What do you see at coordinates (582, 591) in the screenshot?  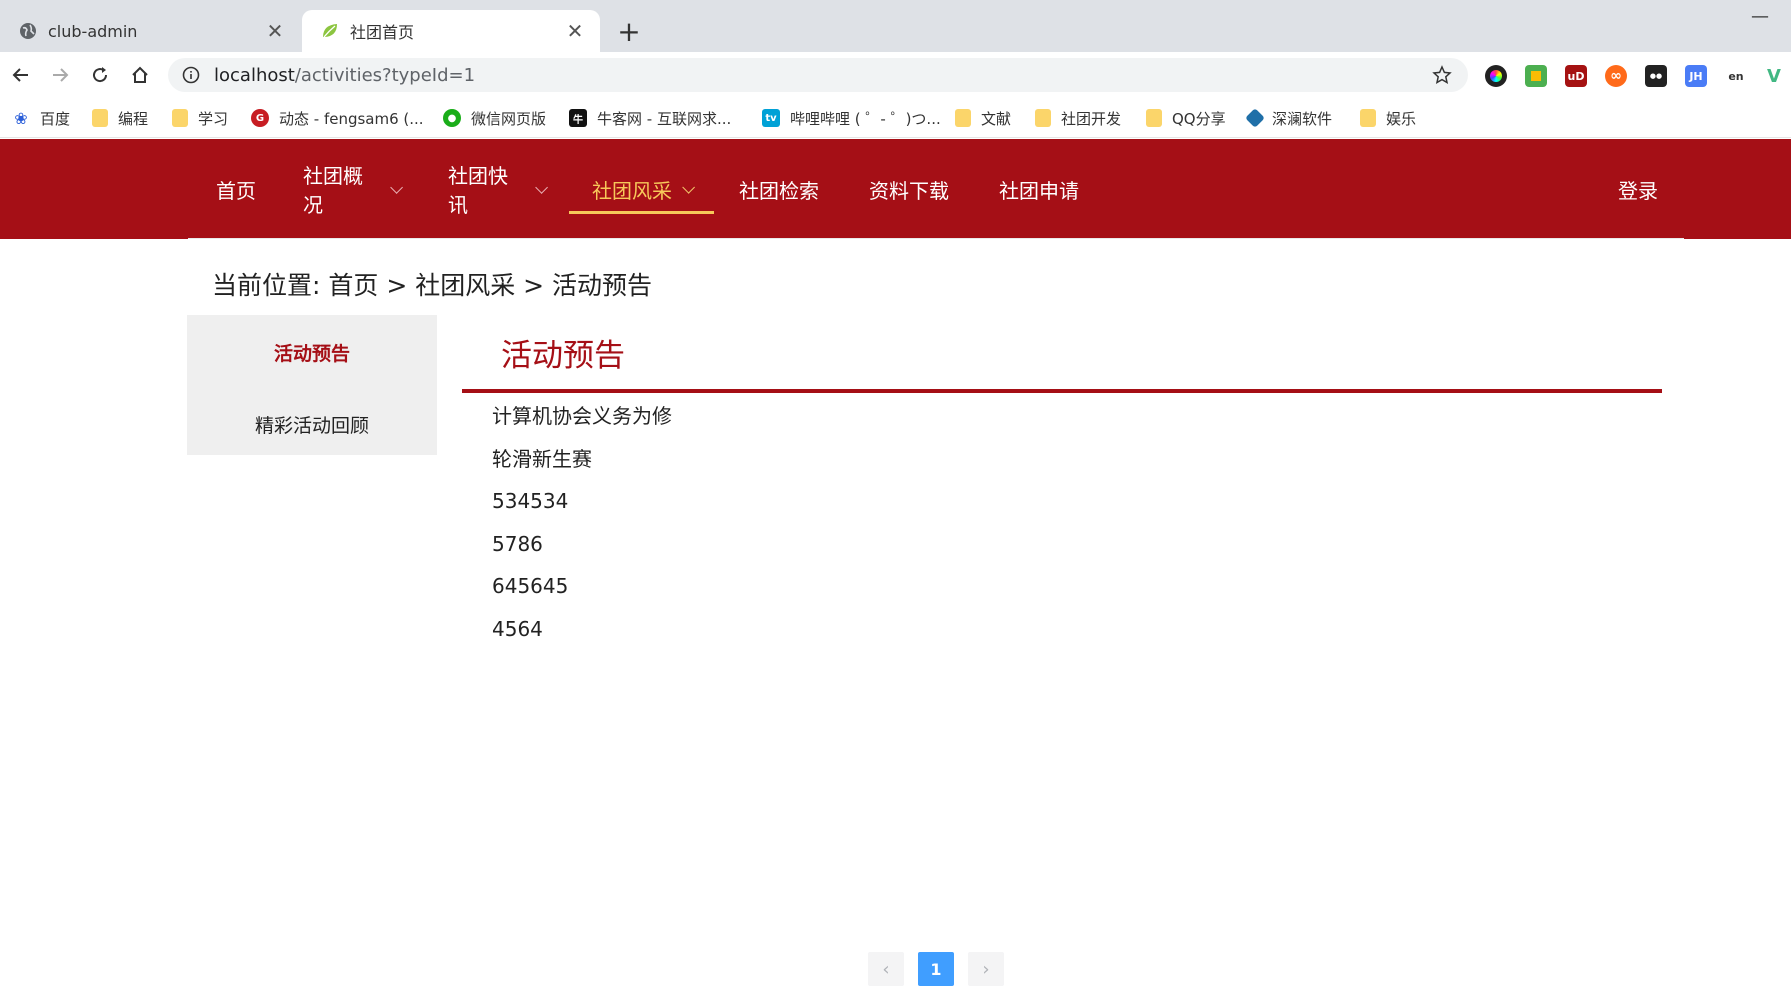 I see `list-item: 645645` at bounding box center [582, 591].